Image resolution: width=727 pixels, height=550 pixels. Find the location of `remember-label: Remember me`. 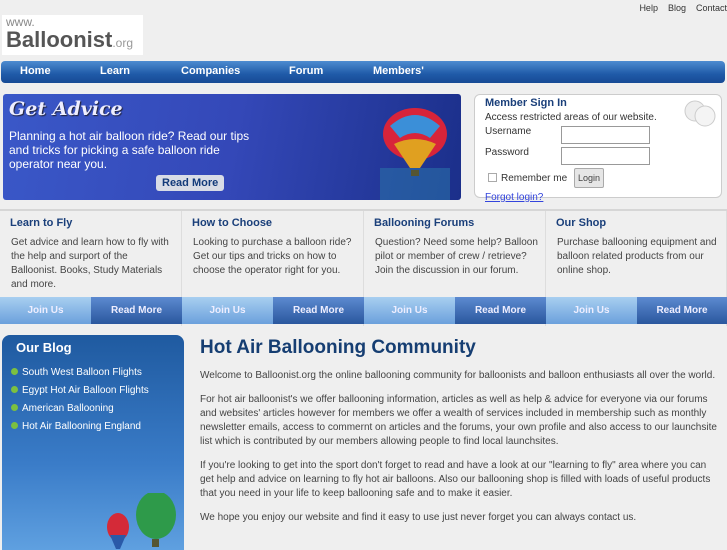

remember-label: Remember me is located at coordinates (534, 178).